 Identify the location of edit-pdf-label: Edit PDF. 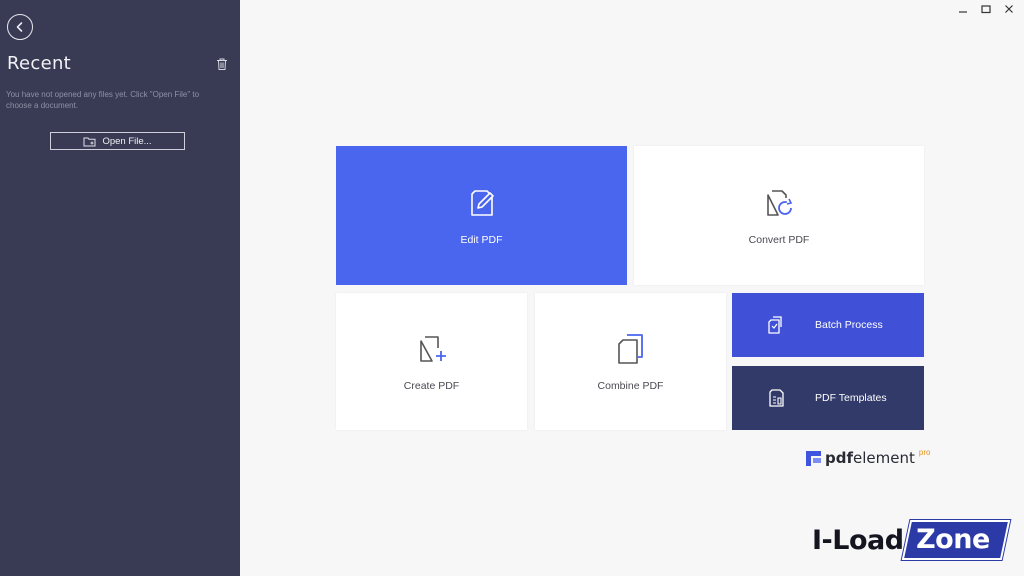
(481, 239).